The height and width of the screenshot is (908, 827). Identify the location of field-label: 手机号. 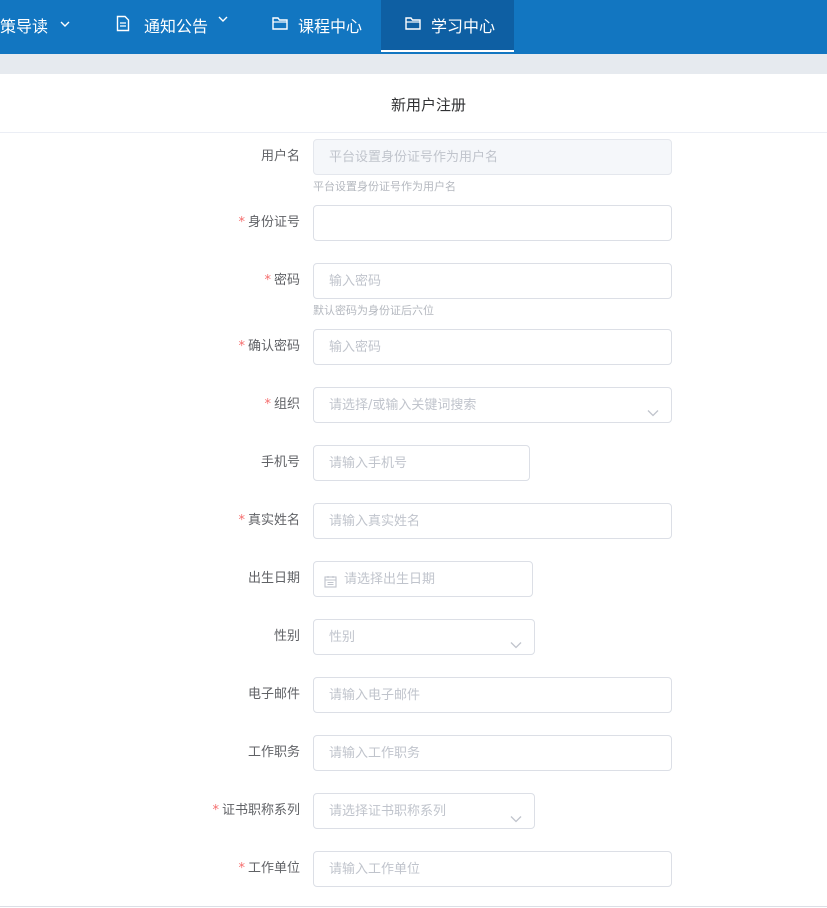
(280, 462).